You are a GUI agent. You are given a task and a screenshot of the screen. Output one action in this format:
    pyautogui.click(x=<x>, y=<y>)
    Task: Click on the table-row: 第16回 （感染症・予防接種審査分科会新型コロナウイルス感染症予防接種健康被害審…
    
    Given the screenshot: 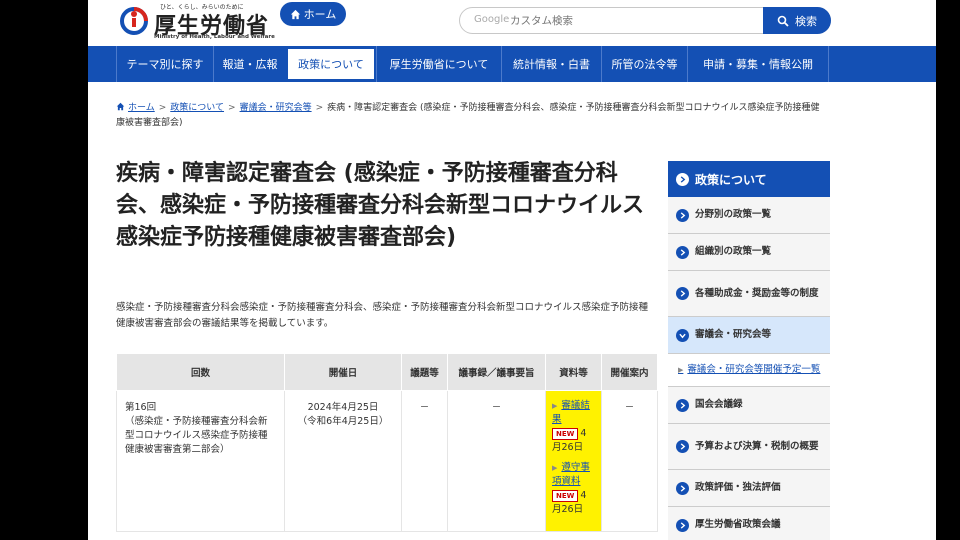 What is the action you would take?
    pyautogui.click(x=387, y=461)
    